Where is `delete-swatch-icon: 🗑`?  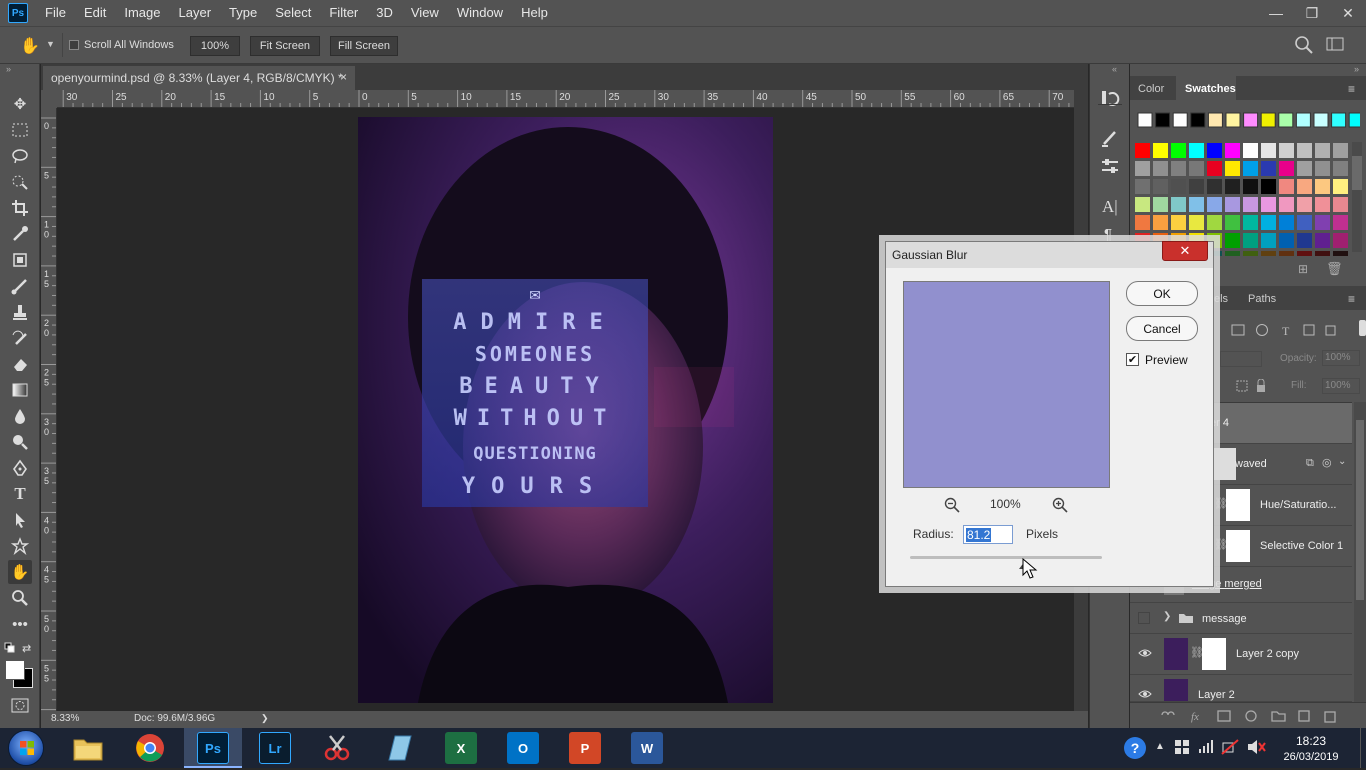
delete-swatch-icon: 🗑 is located at coordinates (1334, 269).